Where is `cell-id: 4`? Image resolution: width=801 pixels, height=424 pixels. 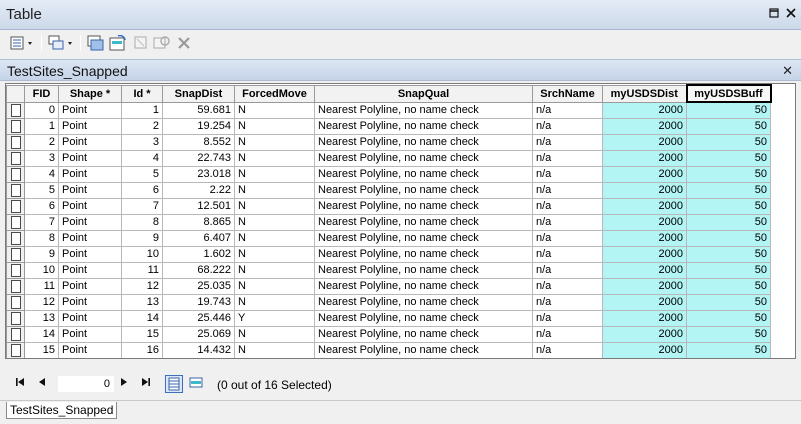 cell-id: 4 is located at coordinates (142, 158).